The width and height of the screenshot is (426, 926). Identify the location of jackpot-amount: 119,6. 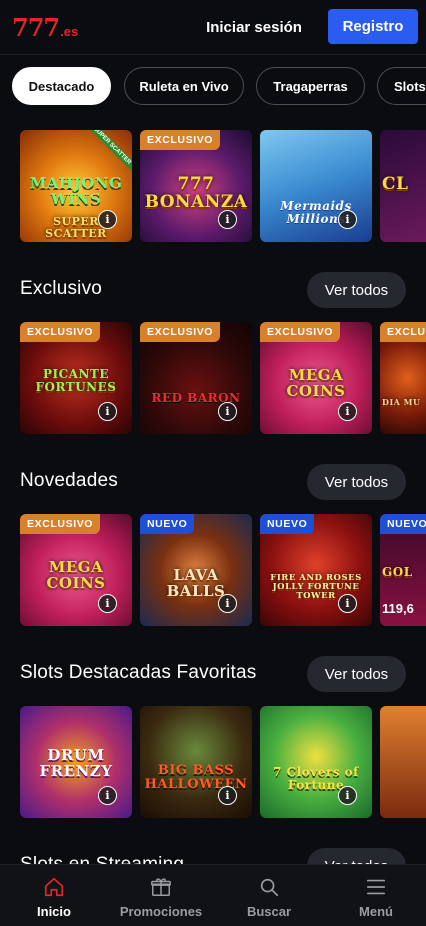
(398, 608).